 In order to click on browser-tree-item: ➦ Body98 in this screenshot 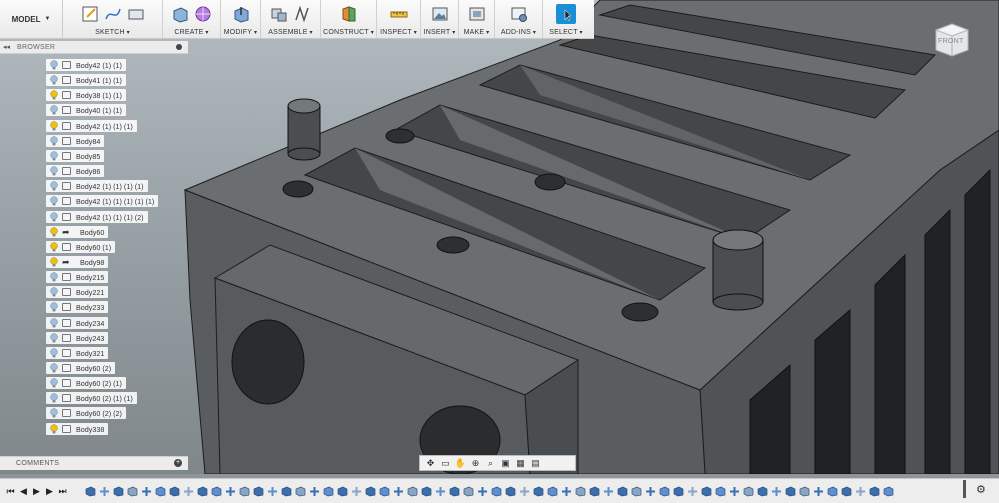, I will do `click(77, 262)`.